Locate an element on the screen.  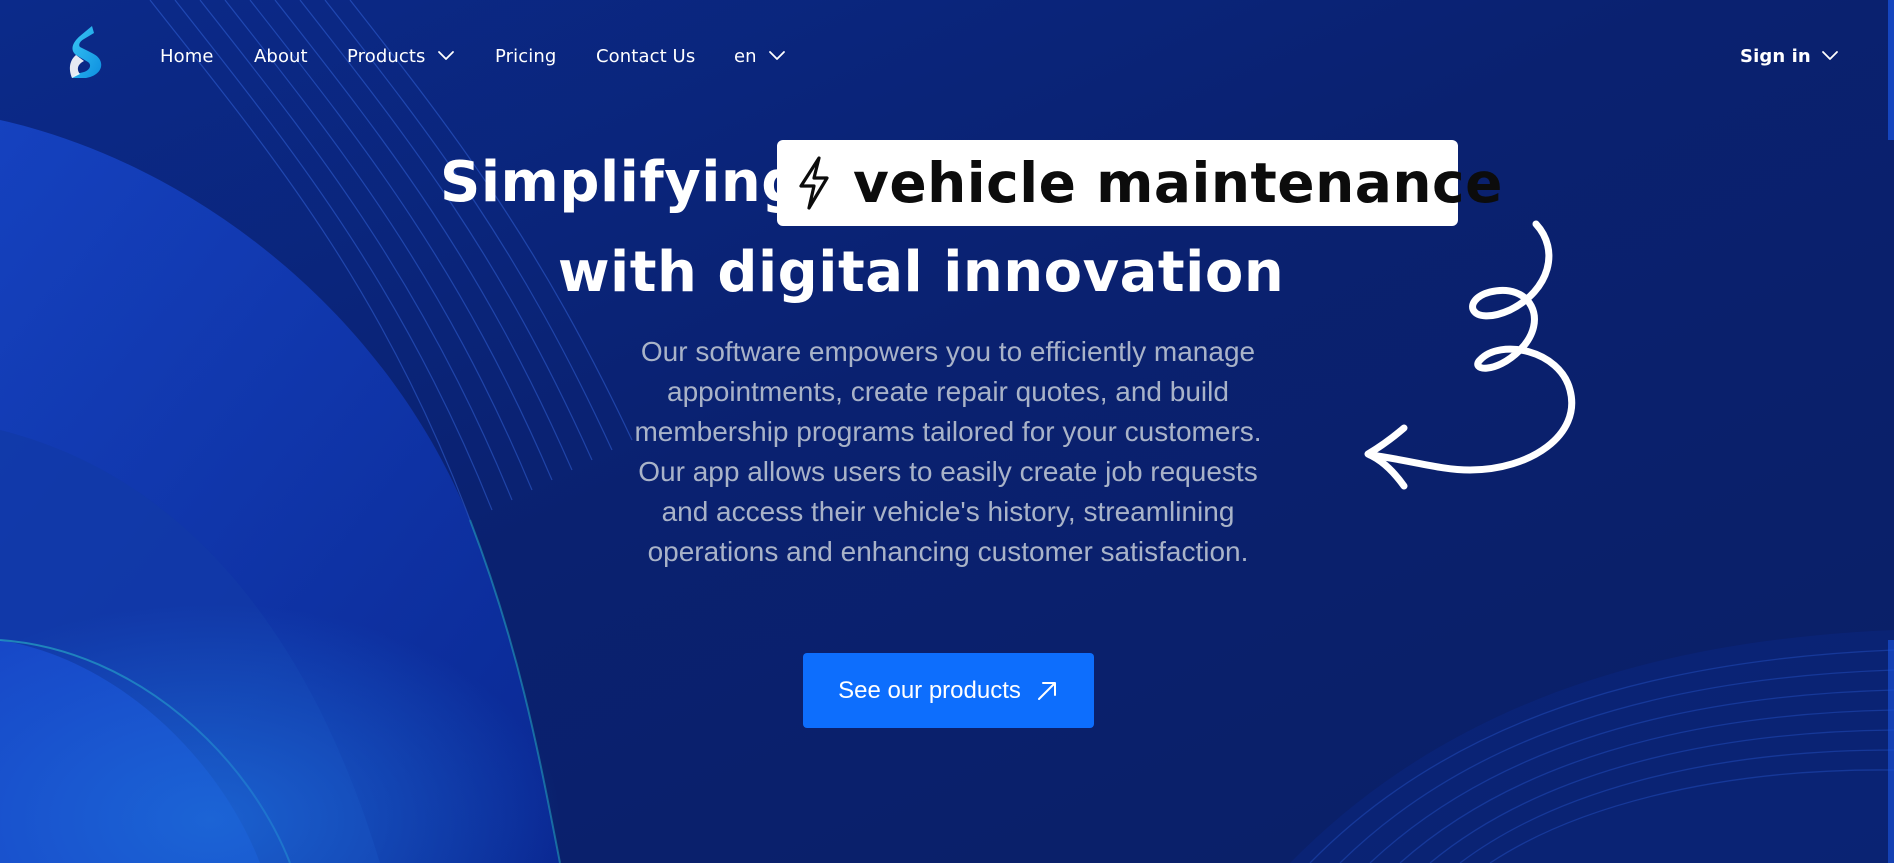
curly-arrow-icon is located at coordinates (1470, 355).